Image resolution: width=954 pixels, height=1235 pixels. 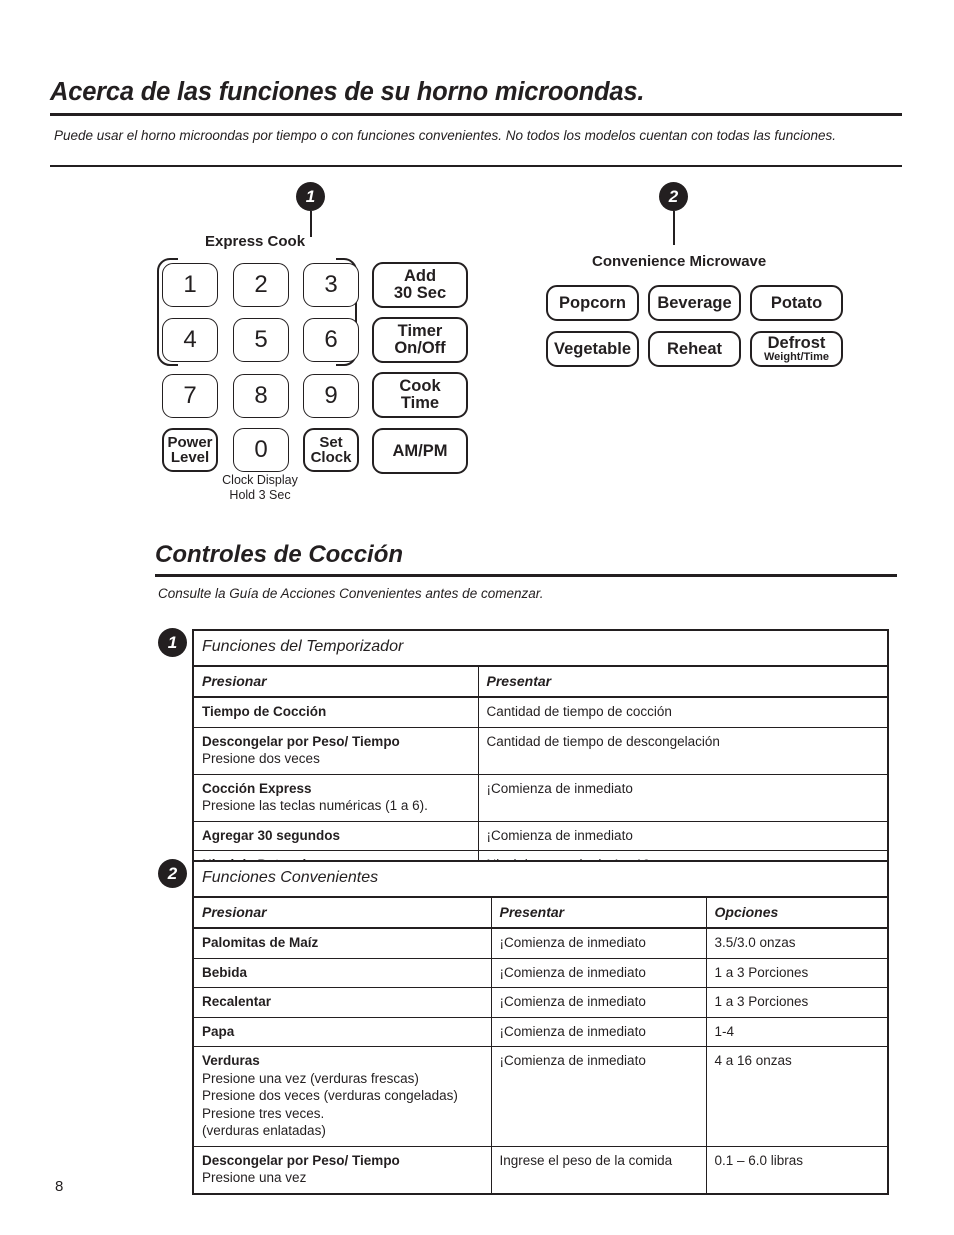 What do you see at coordinates (797, 943) in the screenshot?
I see `cell-opciones: 3.5/3.0 onzas` at bounding box center [797, 943].